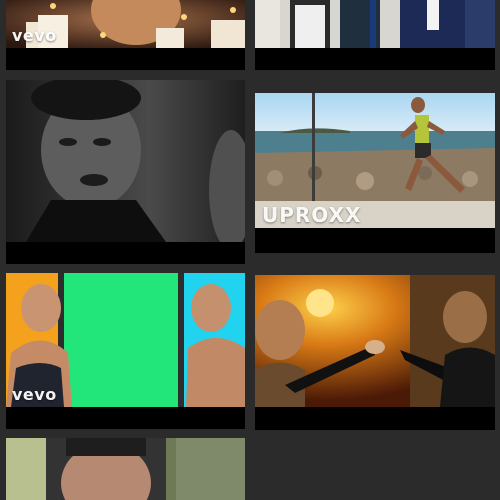 The width and height of the screenshot is (500, 500). What do you see at coordinates (498, 250) in the screenshot?
I see `scrollbar` at bounding box center [498, 250].